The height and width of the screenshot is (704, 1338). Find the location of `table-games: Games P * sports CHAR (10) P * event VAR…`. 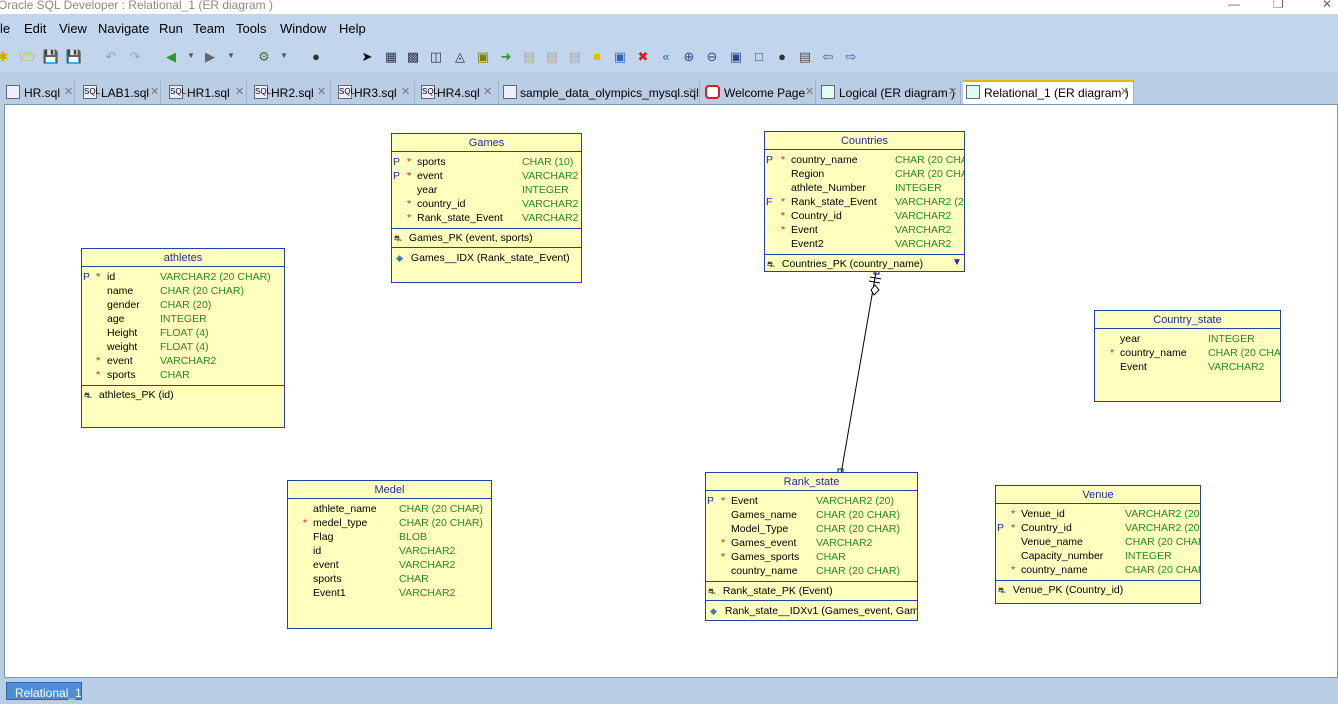

table-games: Games P * sports CHAR (10) P * event VAR… is located at coordinates (486, 208).